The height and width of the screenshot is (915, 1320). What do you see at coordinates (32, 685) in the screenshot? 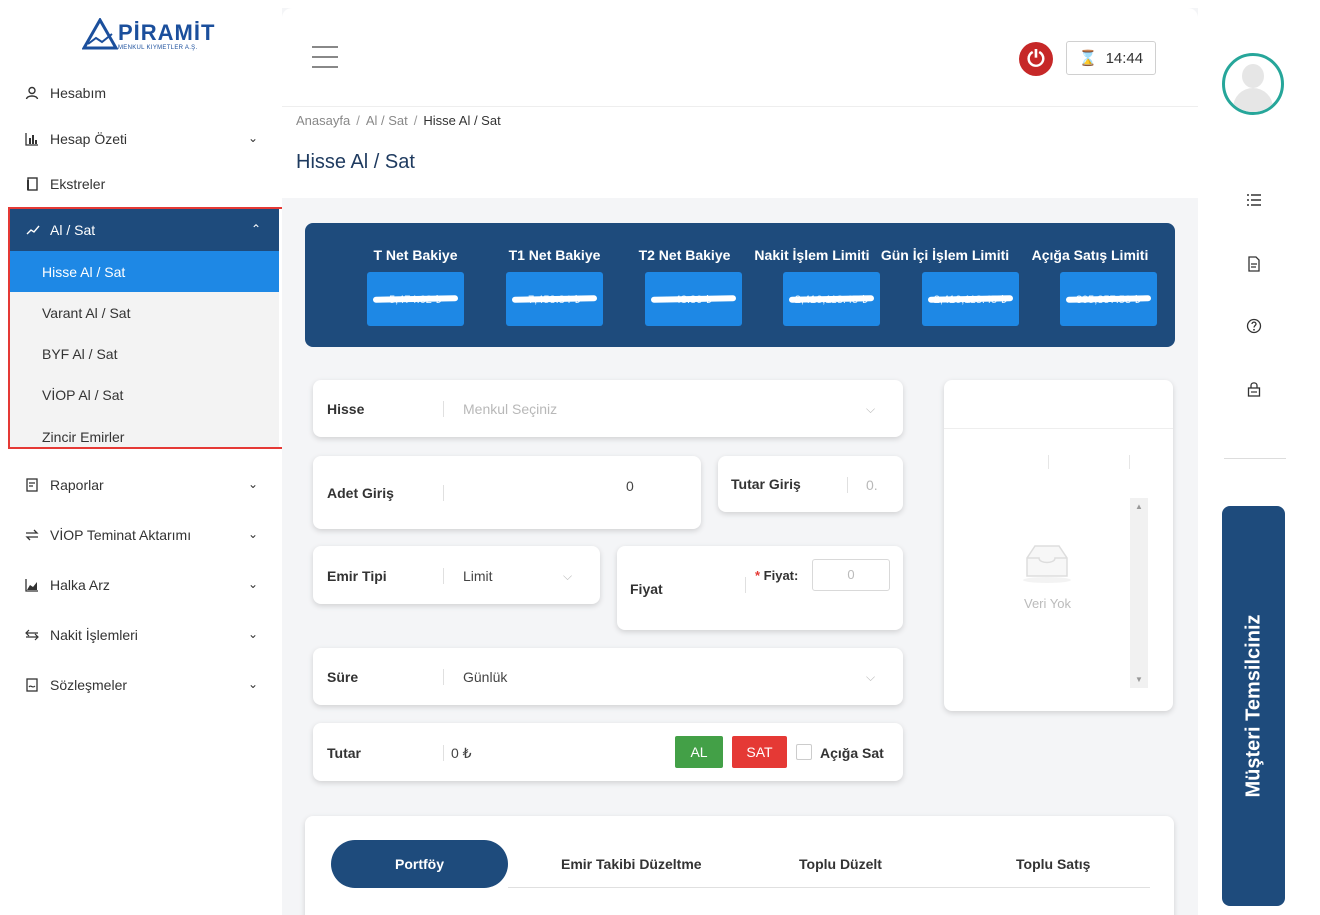
I see `contract-icon` at bounding box center [32, 685].